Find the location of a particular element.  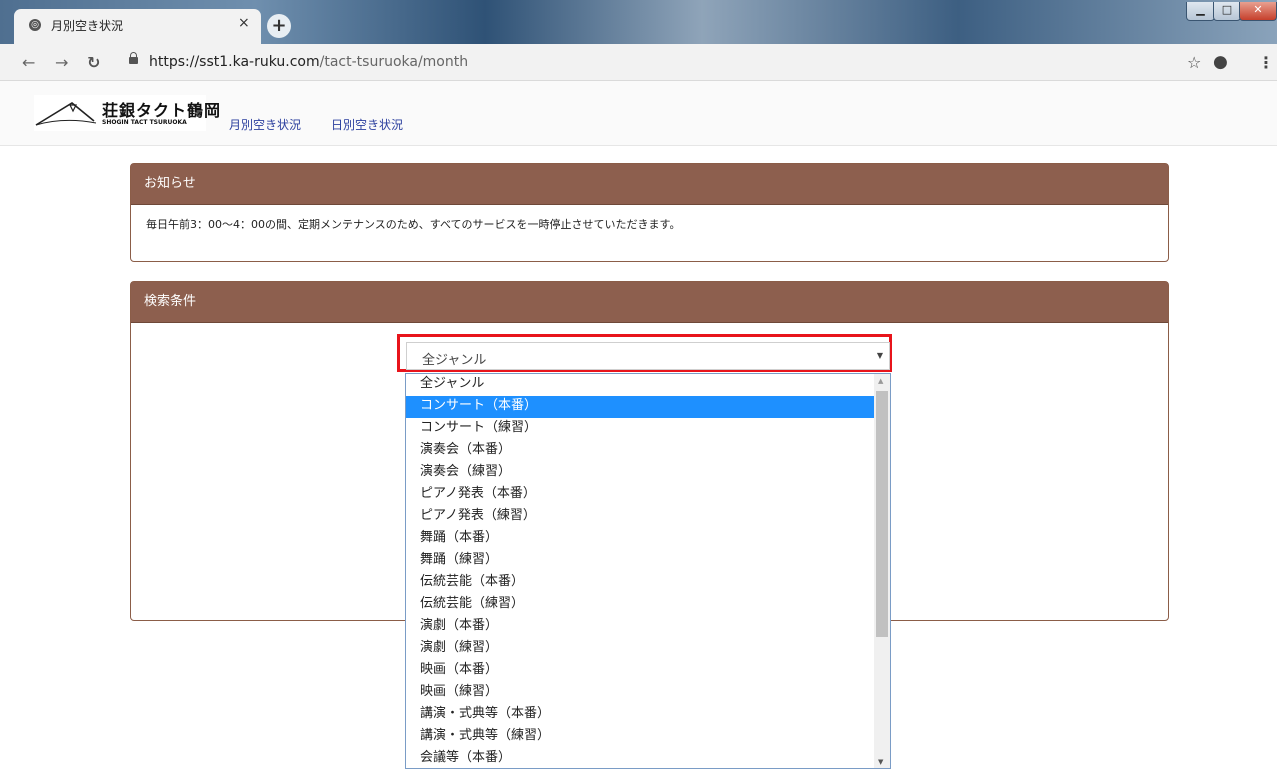

dropdown-option: コンサート（本番） is located at coordinates (640, 407).